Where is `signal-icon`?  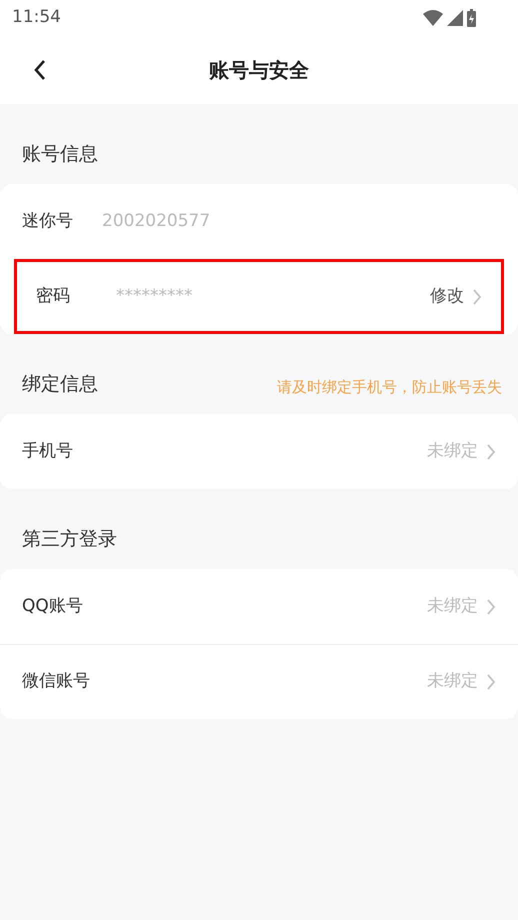 signal-icon is located at coordinates (455, 18).